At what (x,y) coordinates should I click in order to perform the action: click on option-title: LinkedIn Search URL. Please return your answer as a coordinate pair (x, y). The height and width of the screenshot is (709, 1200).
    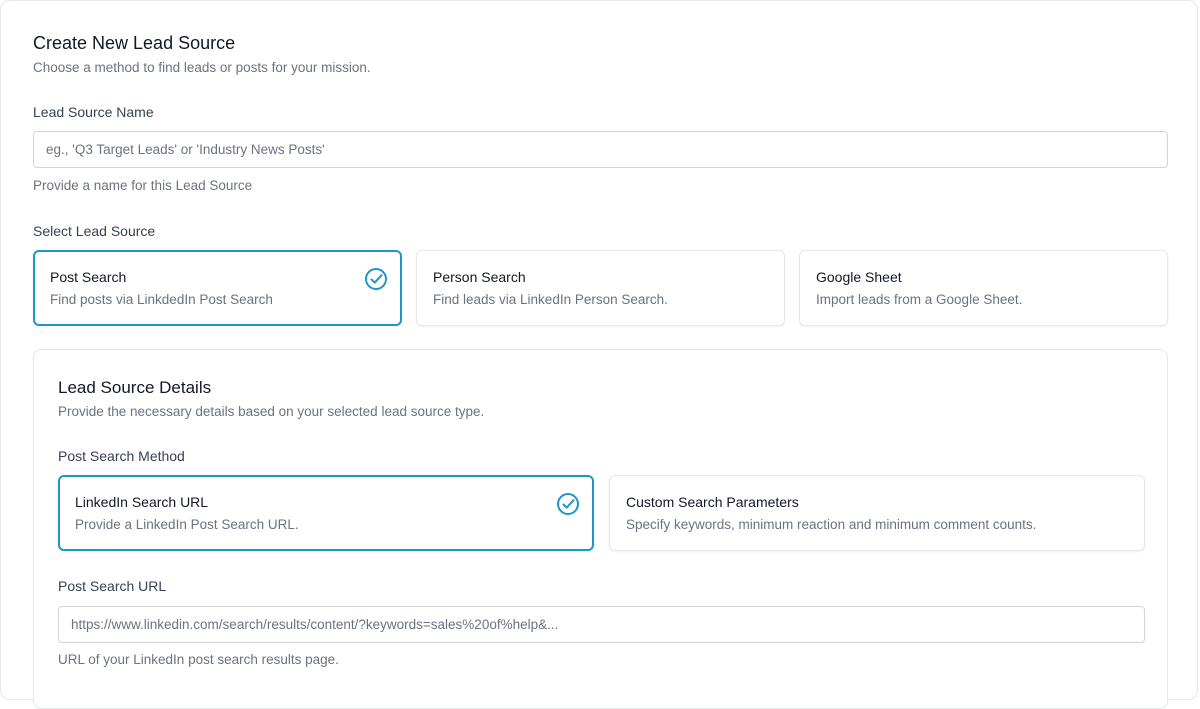
    Looking at the image, I should click on (142, 502).